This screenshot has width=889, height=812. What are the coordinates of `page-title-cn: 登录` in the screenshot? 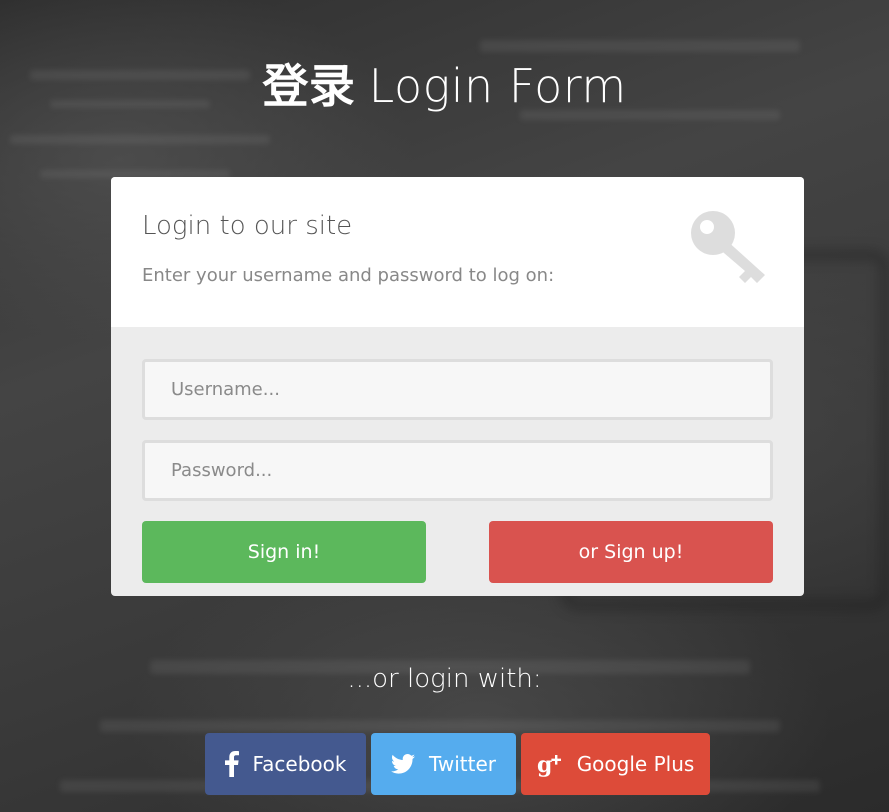 It's located at (309, 86).